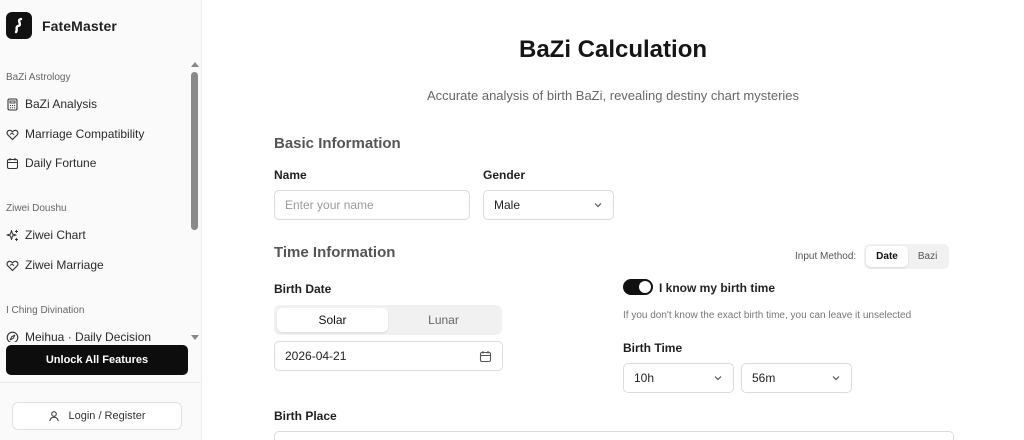 The image size is (1024, 440). I want to click on sidebar-item-label: BaZi Analysis, so click(61, 104).